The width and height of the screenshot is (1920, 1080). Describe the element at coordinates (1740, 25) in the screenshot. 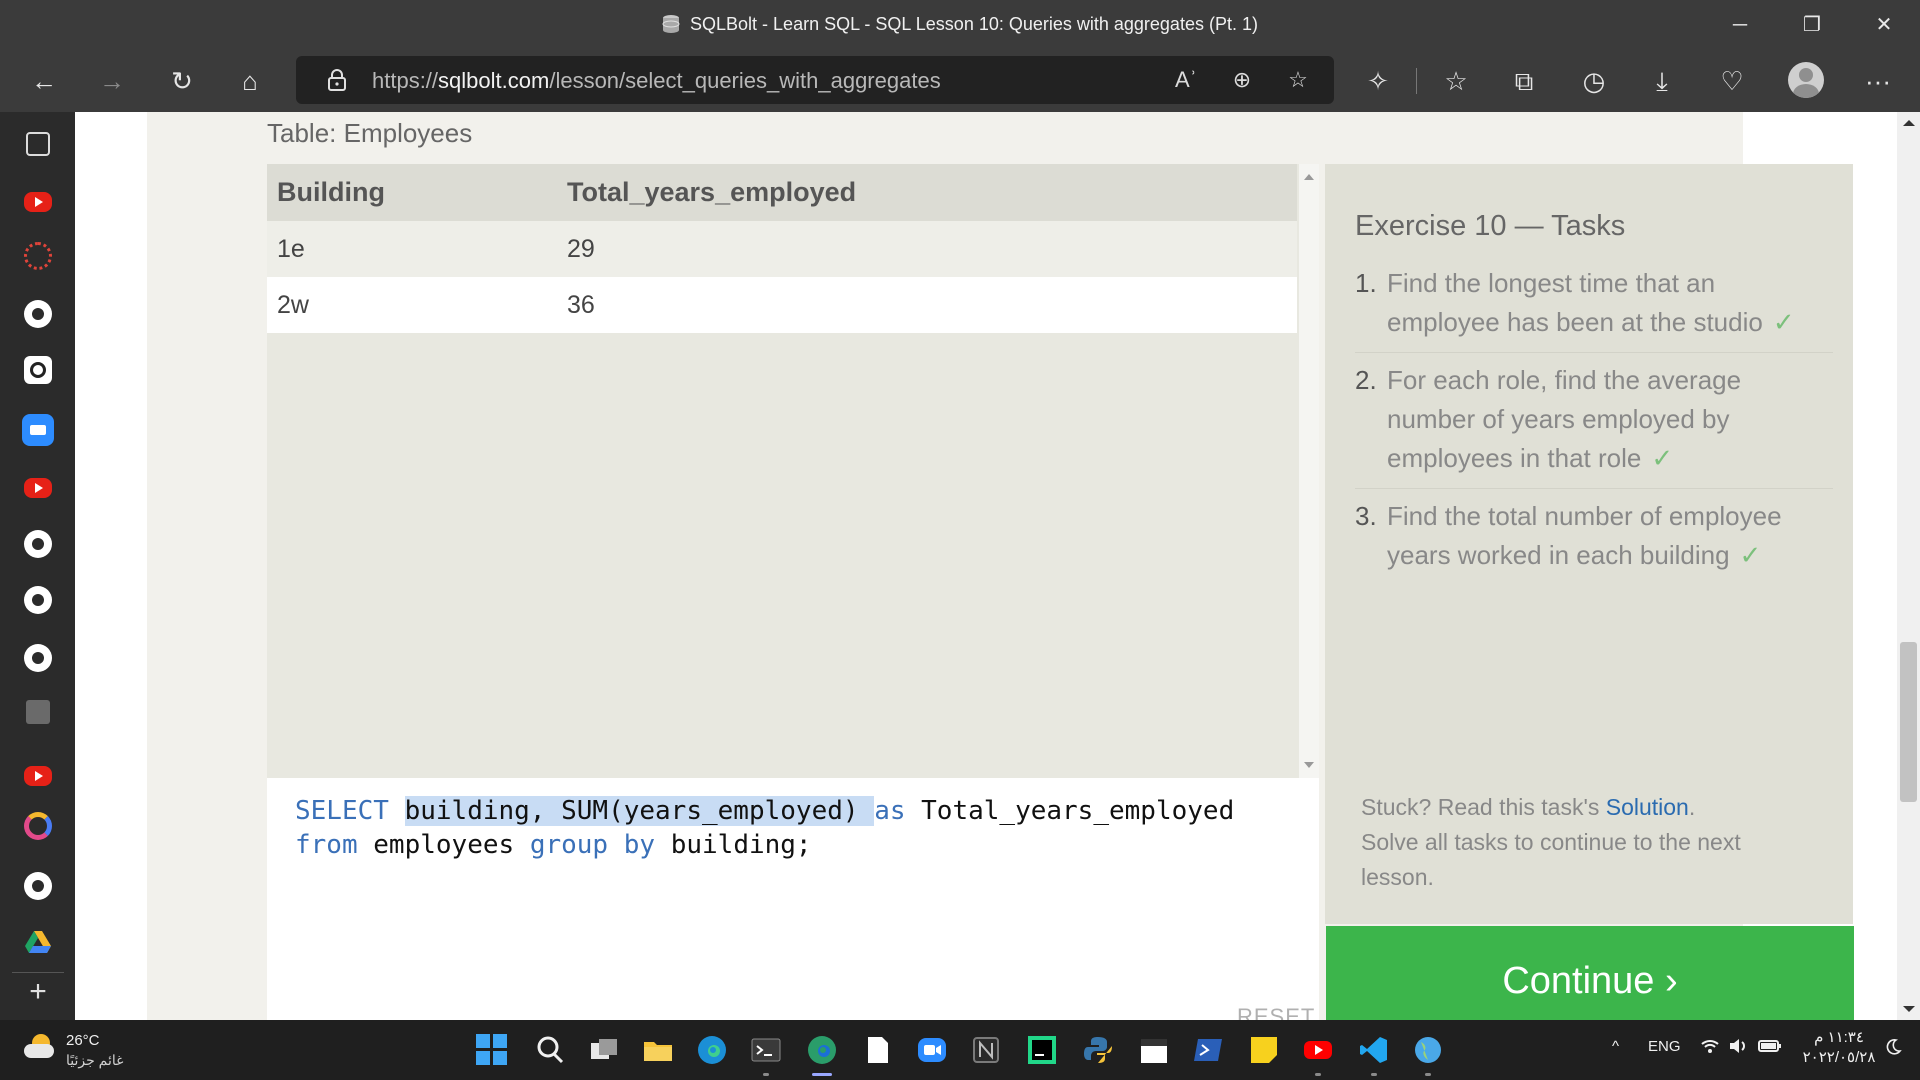

I see `minimize-button: ─` at that location.